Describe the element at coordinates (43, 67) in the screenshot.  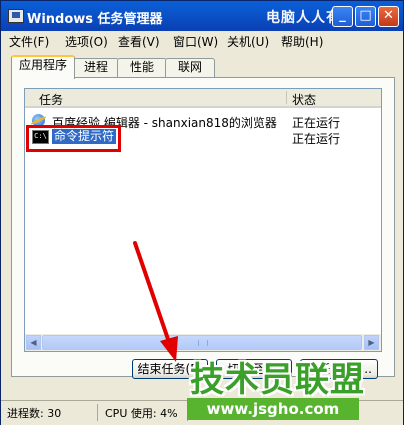
I see `tab-applications: 应用程序` at that location.